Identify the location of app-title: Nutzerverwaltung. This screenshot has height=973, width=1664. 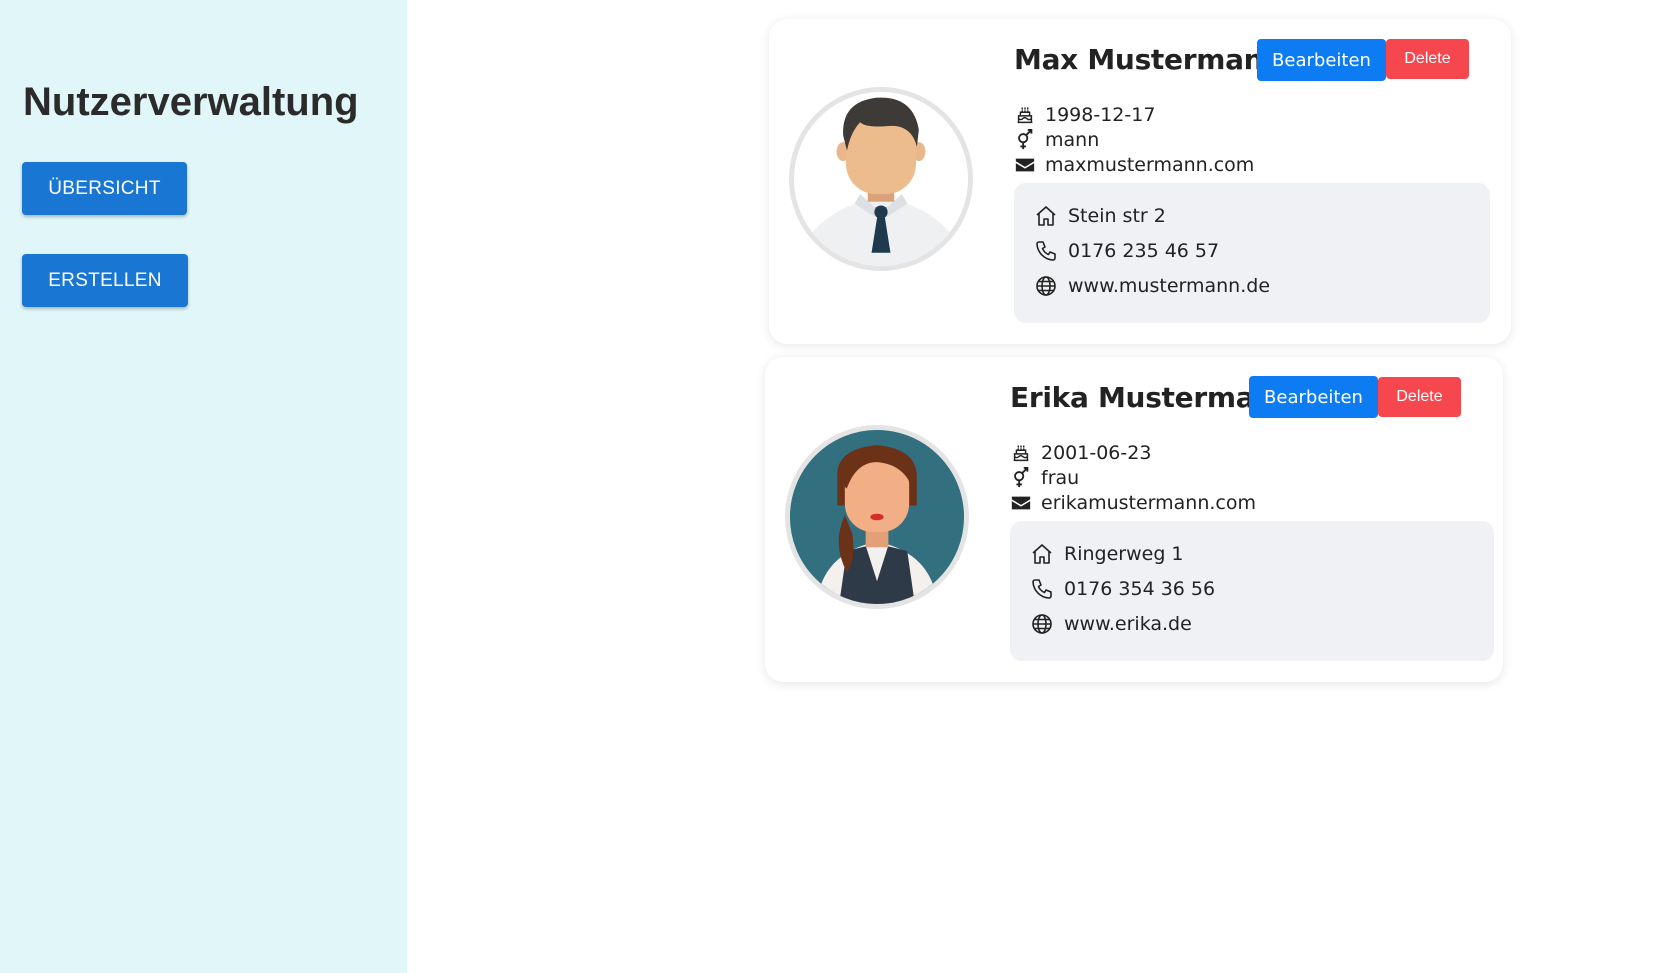
(191, 102).